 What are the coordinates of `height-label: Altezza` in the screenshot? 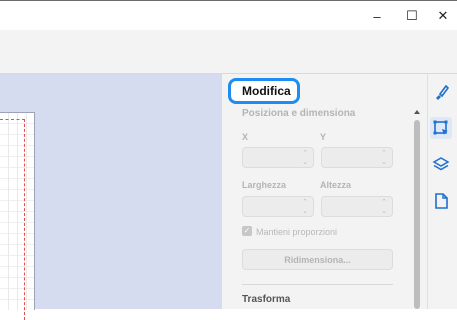 It's located at (336, 185).